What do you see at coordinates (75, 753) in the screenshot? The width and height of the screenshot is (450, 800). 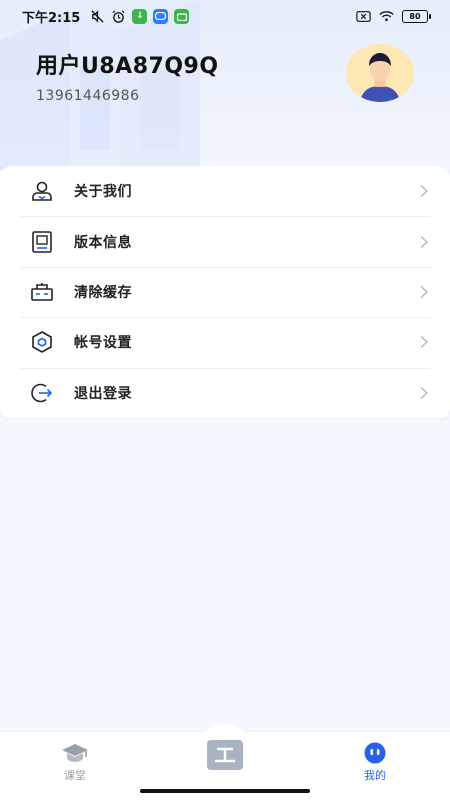 I see `graduation-cap-icon` at bounding box center [75, 753].